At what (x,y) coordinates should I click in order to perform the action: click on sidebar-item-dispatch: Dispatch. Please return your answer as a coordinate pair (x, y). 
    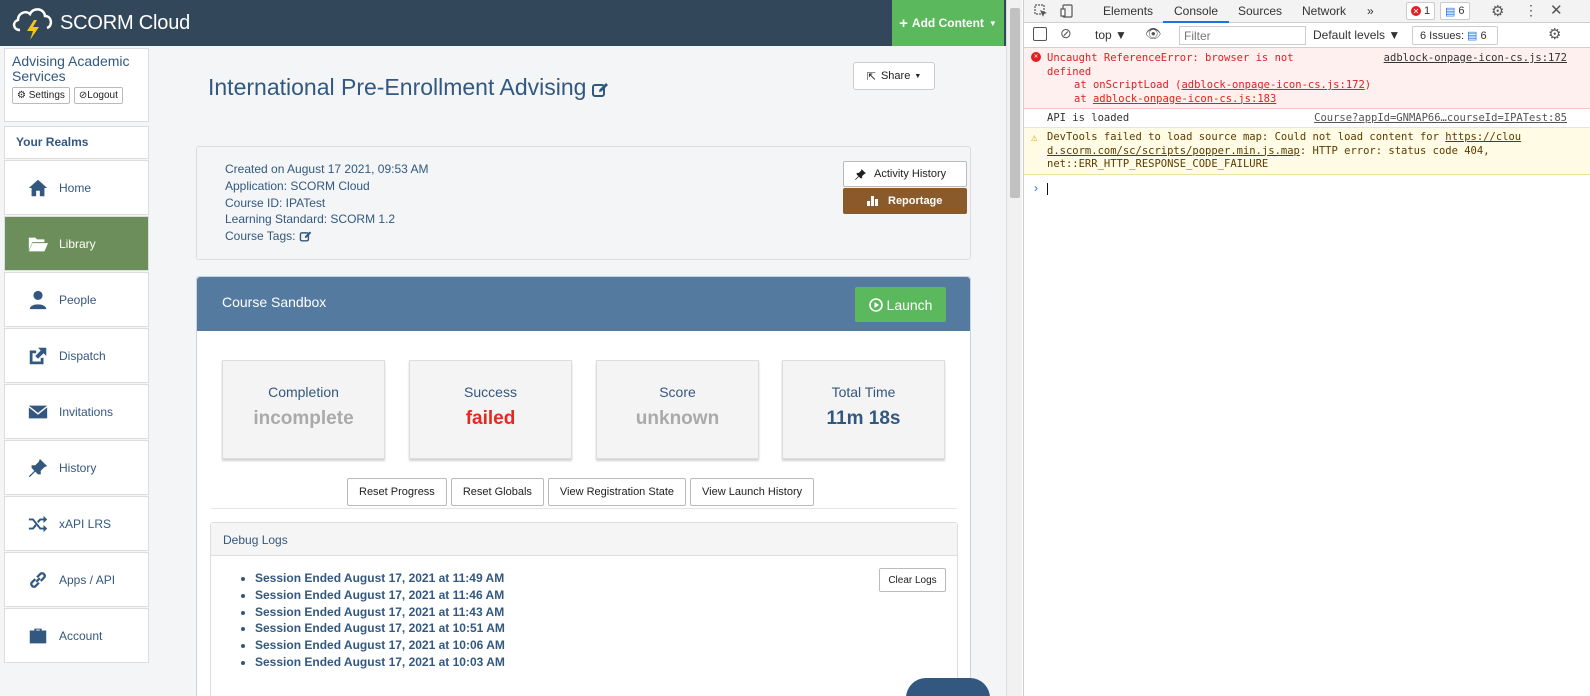
    Looking at the image, I should click on (76, 355).